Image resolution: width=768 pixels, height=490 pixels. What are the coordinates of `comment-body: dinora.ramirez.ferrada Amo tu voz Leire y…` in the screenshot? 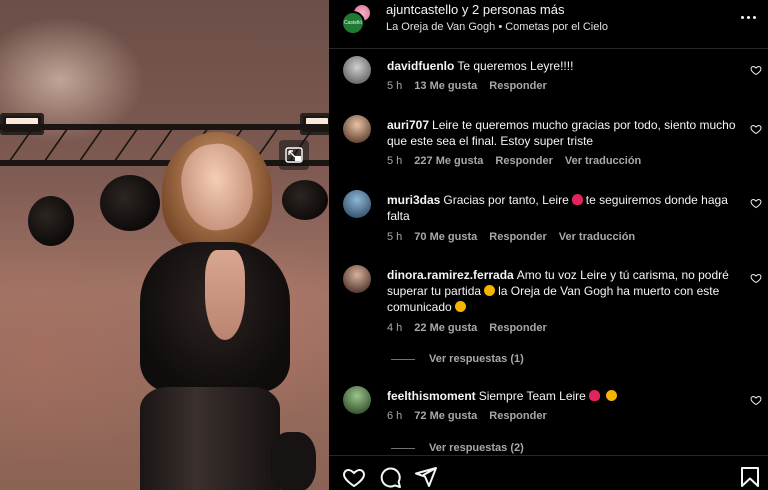 It's located at (562, 291).